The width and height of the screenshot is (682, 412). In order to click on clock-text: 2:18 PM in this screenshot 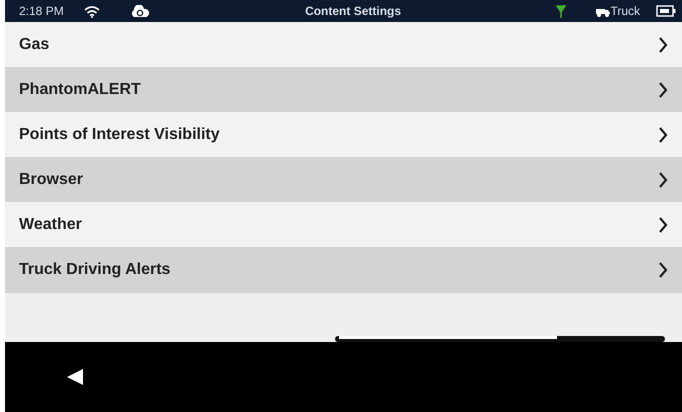, I will do `click(41, 11)`.